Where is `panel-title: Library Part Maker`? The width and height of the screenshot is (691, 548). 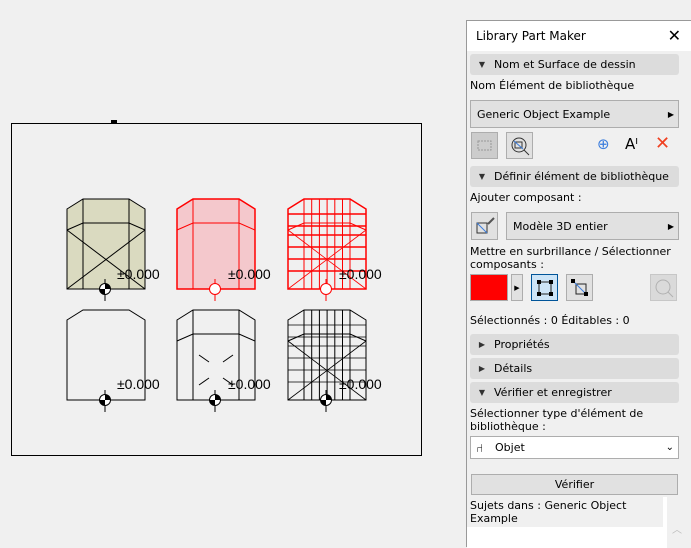
panel-title: Library Part Maker is located at coordinates (531, 36).